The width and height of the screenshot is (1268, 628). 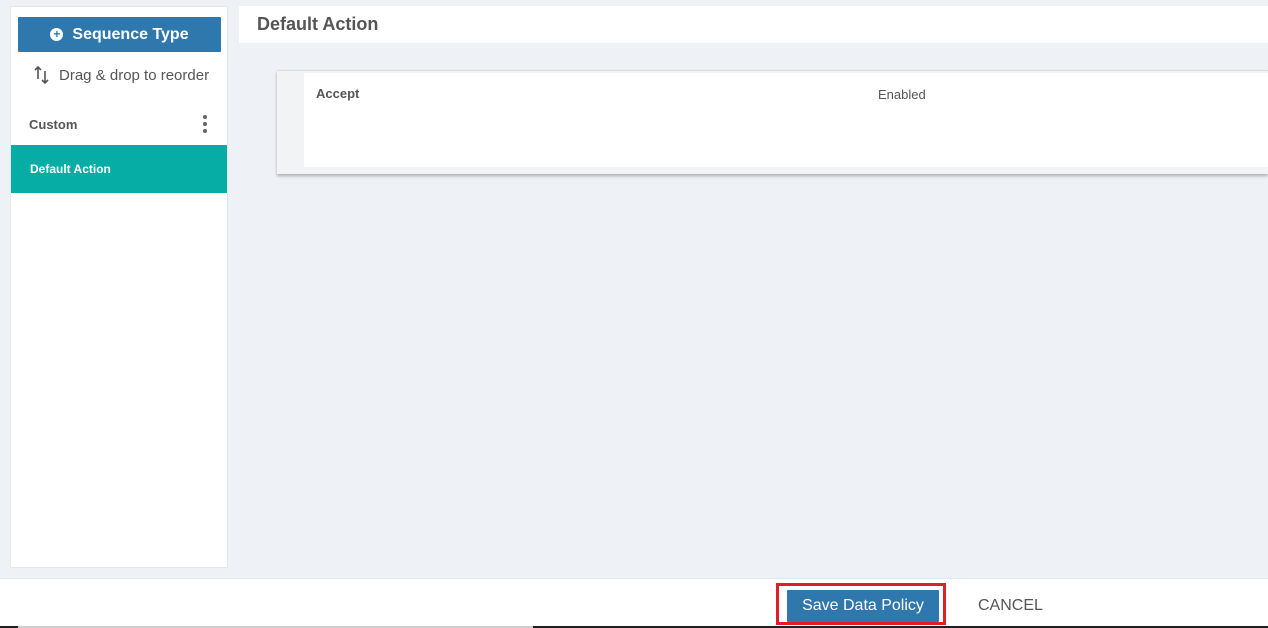 What do you see at coordinates (57, 34) in the screenshot?
I see `plus-circle-icon: +` at bounding box center [57, 34].